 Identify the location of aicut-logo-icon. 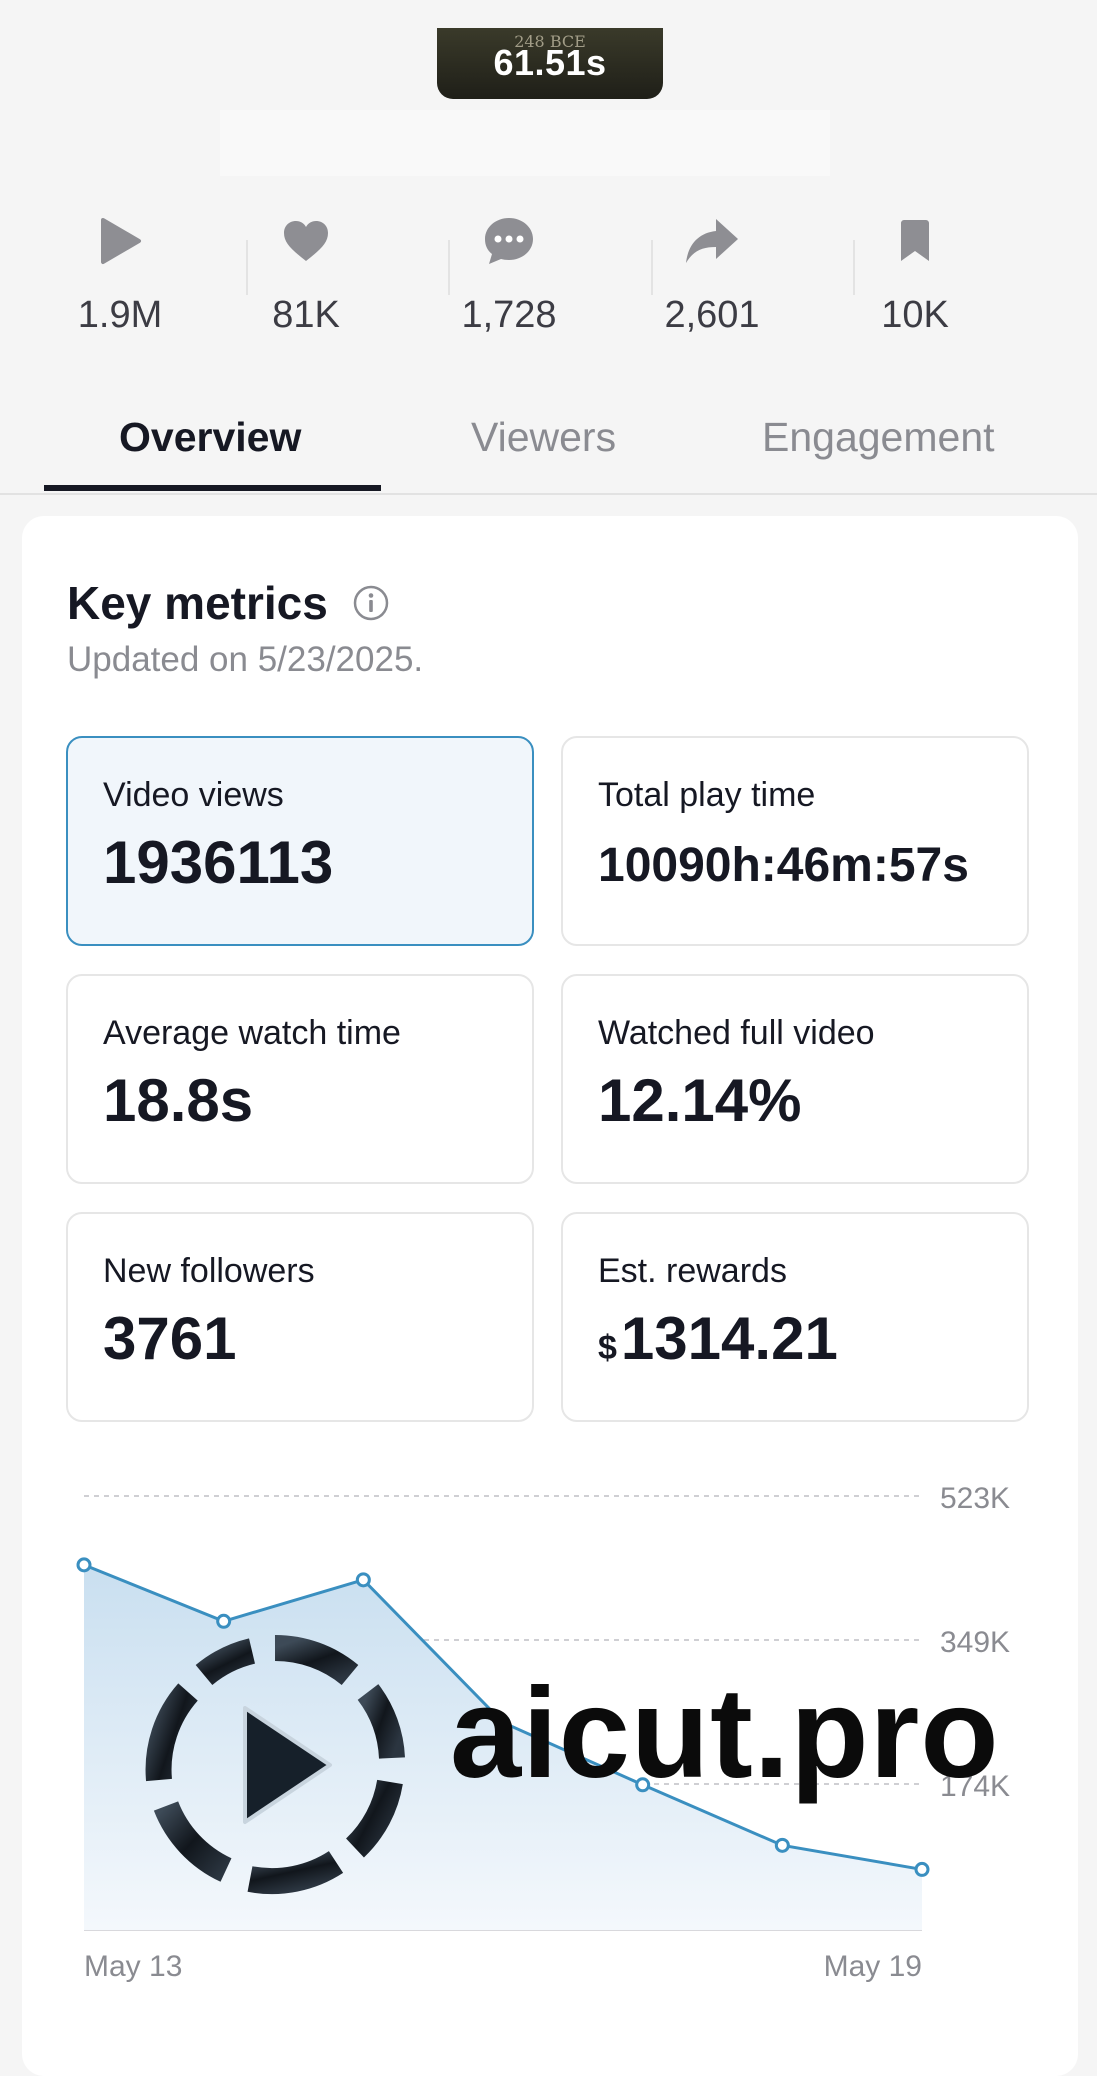
(275, 1767).